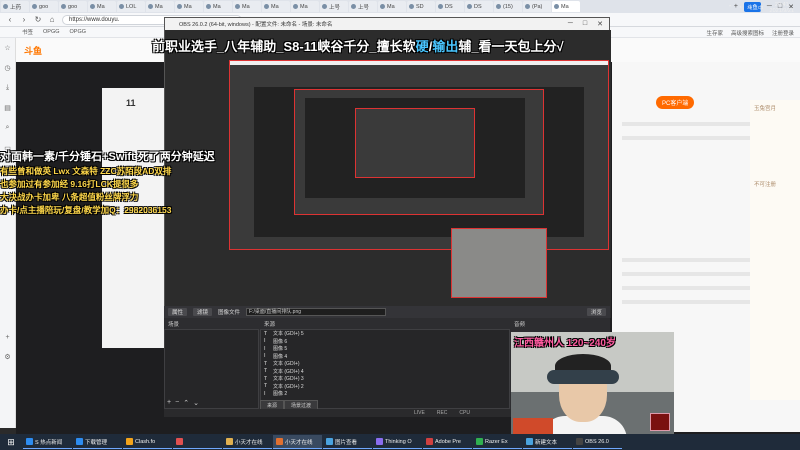  Describe the element at coordinates (178, 312) in the screenshot. I see `properties-button: 属性` at that location.